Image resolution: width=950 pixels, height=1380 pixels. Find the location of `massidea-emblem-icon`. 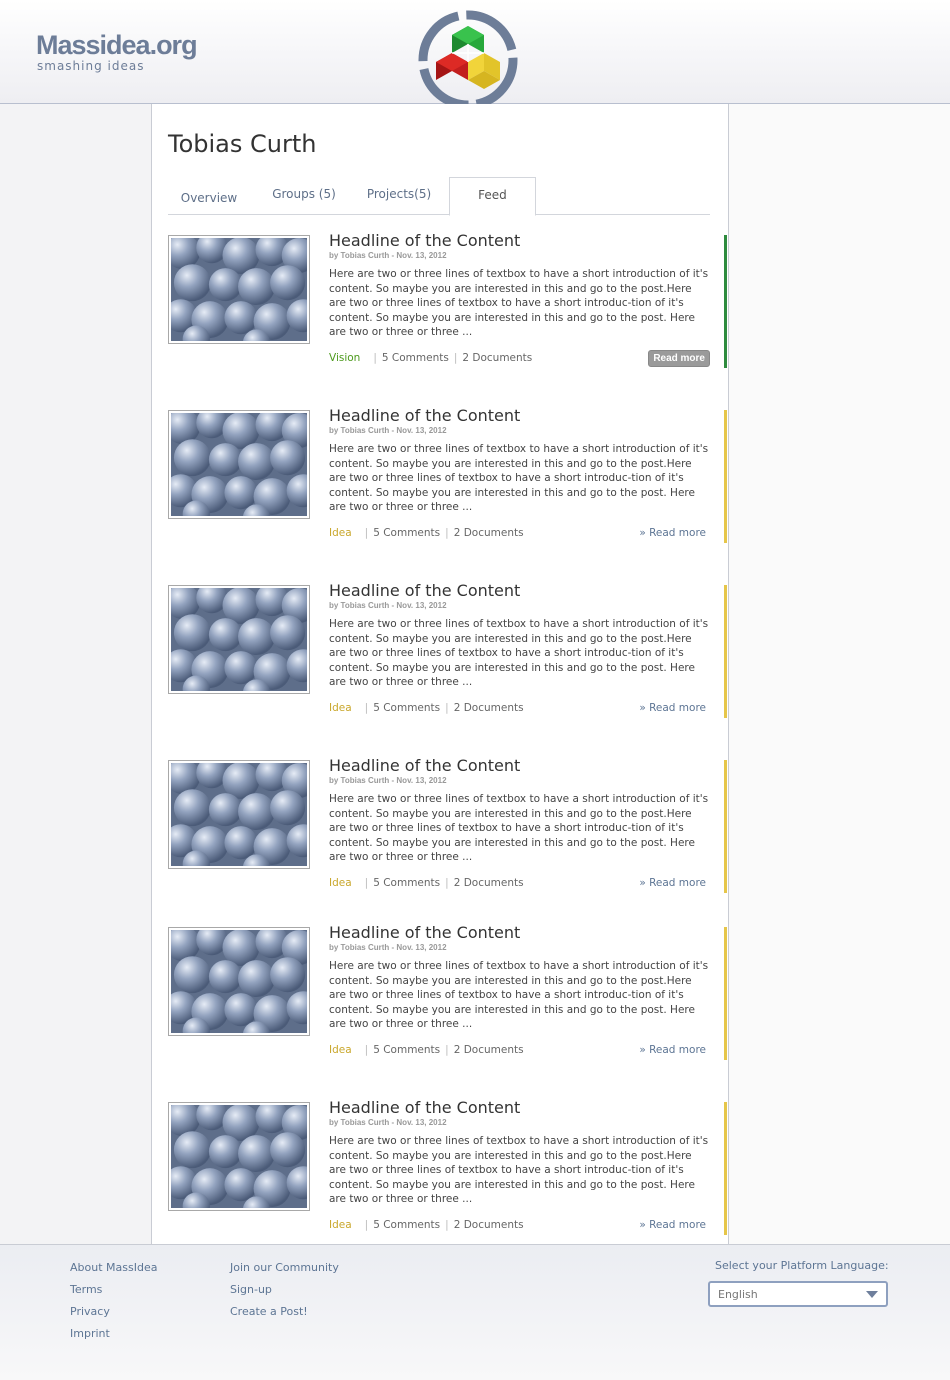

massidea-emblem-icon is located at coordinates (469, 60).